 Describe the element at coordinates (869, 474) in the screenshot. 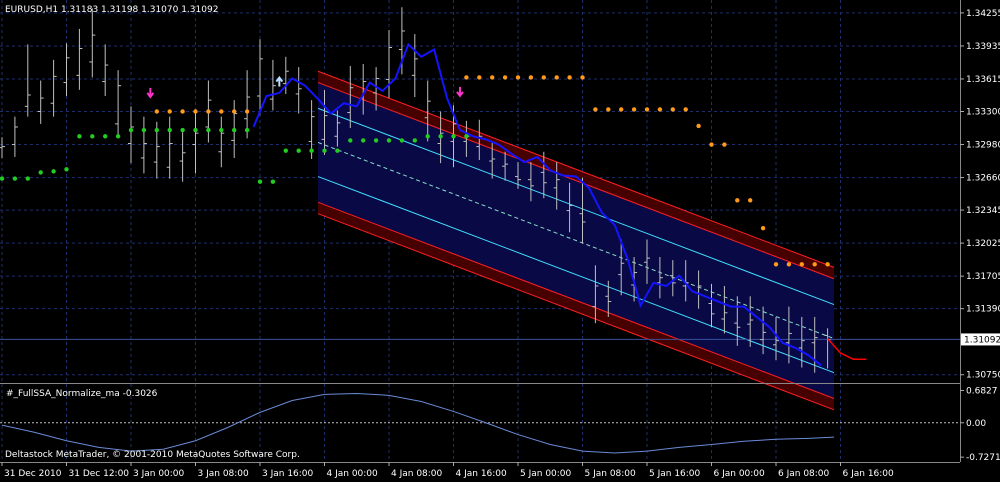

I see `time-tick-label: 6 Jan 16:00` at that location.